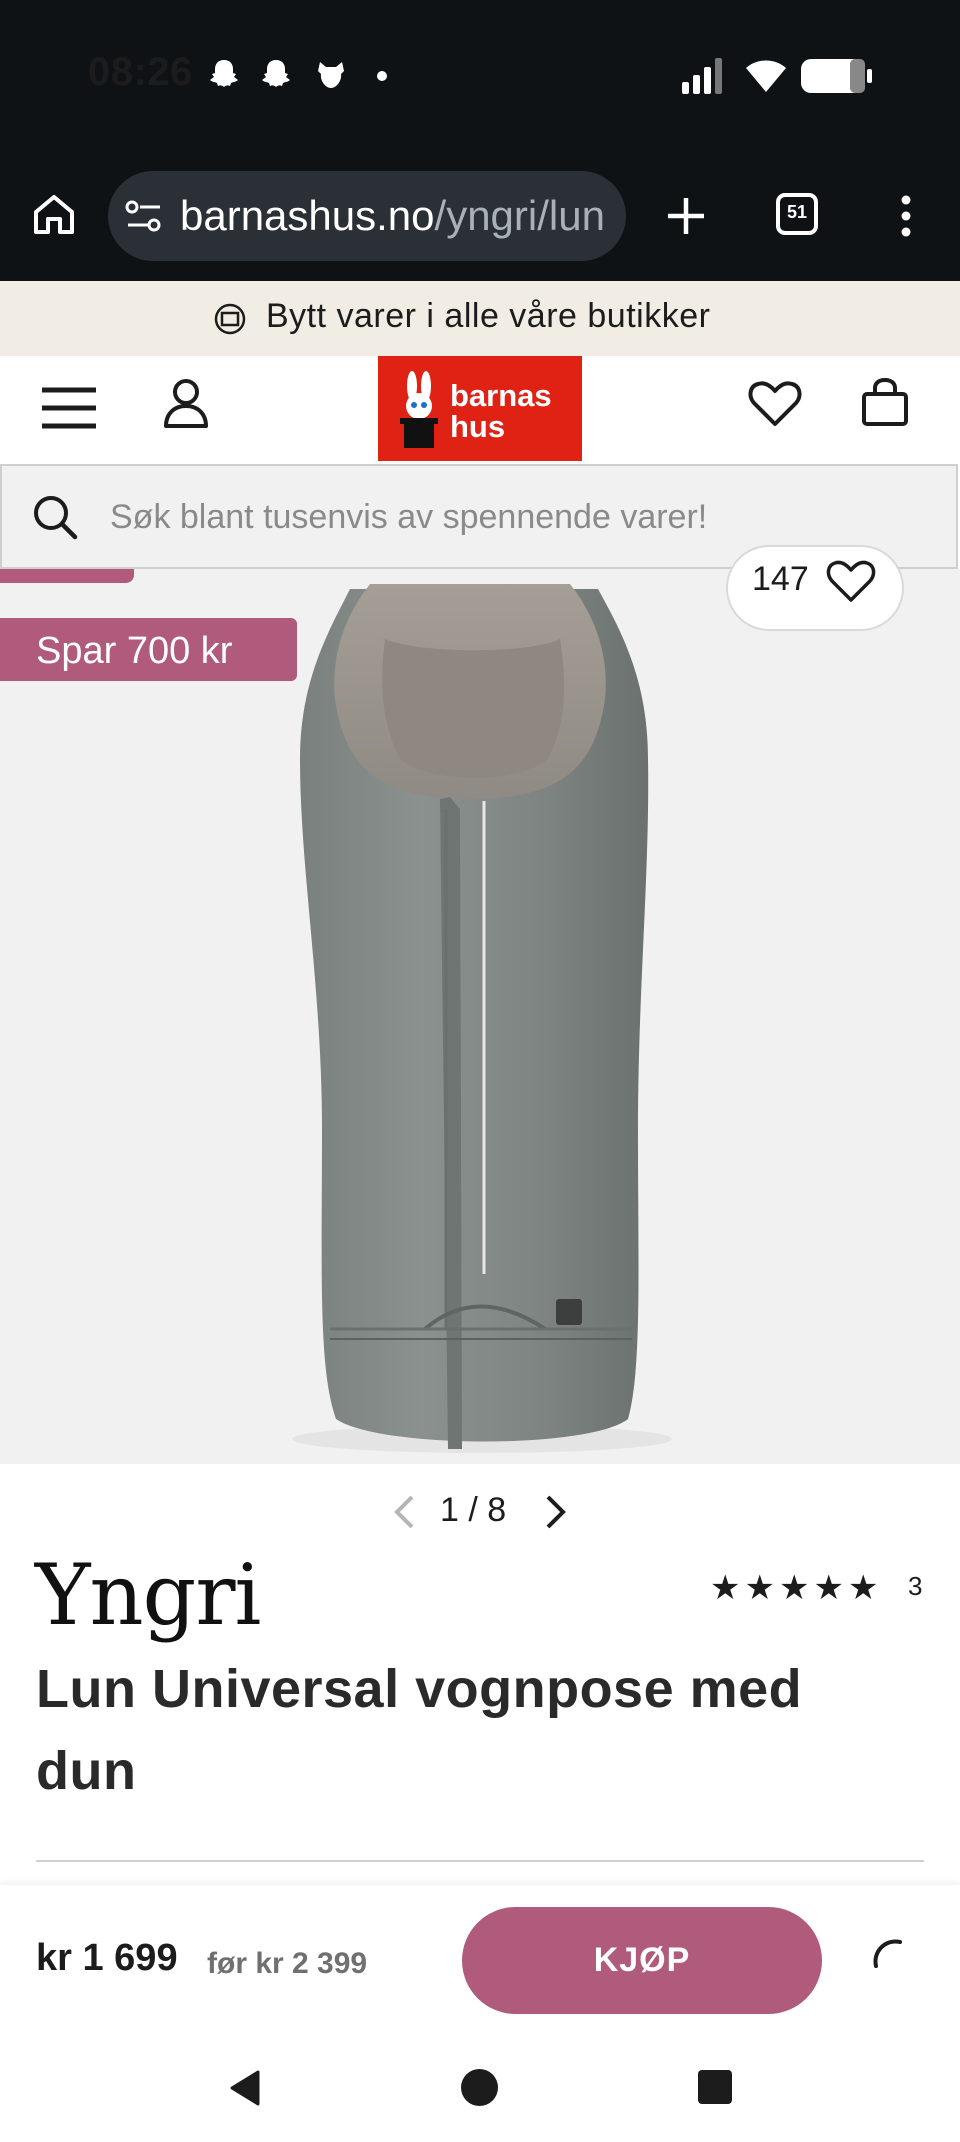 This screenshot has height=2142, width=960. I want to click on discount-badge: Spar 700 kr, so click(148, 649).